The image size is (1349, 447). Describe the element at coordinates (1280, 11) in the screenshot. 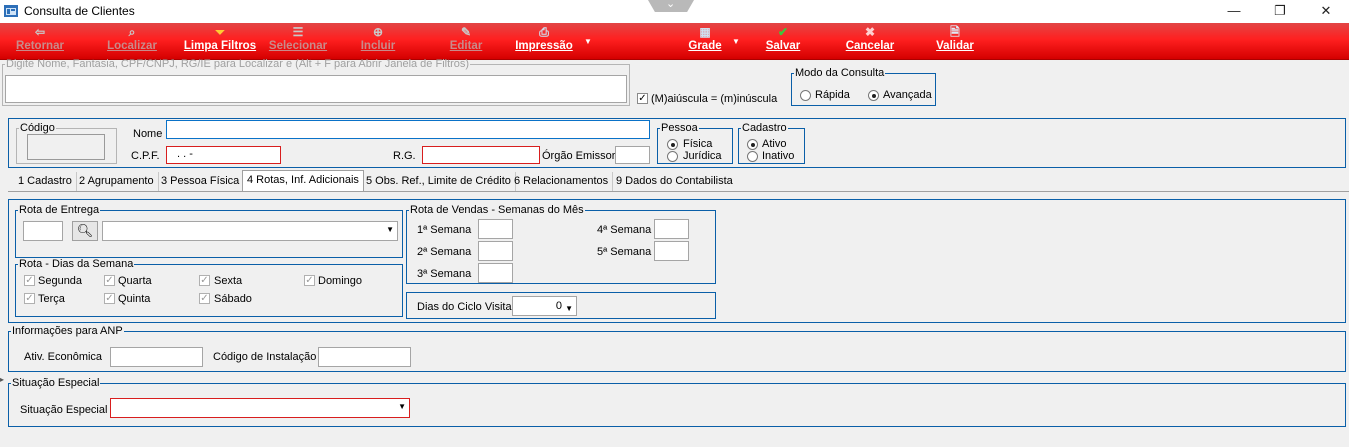

I see `restore-button: ❐` at that location.